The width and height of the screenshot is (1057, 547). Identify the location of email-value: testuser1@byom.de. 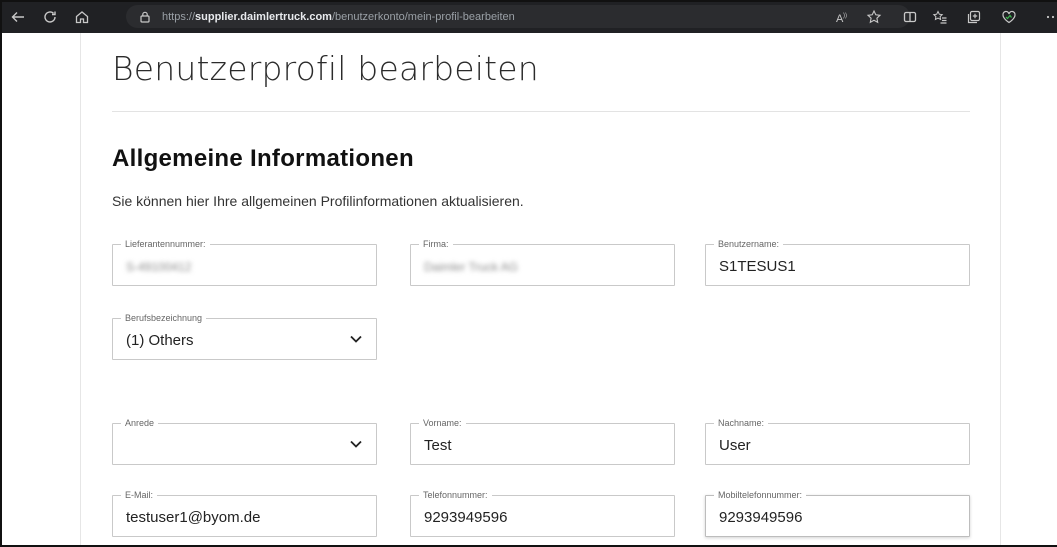
(193, 517).